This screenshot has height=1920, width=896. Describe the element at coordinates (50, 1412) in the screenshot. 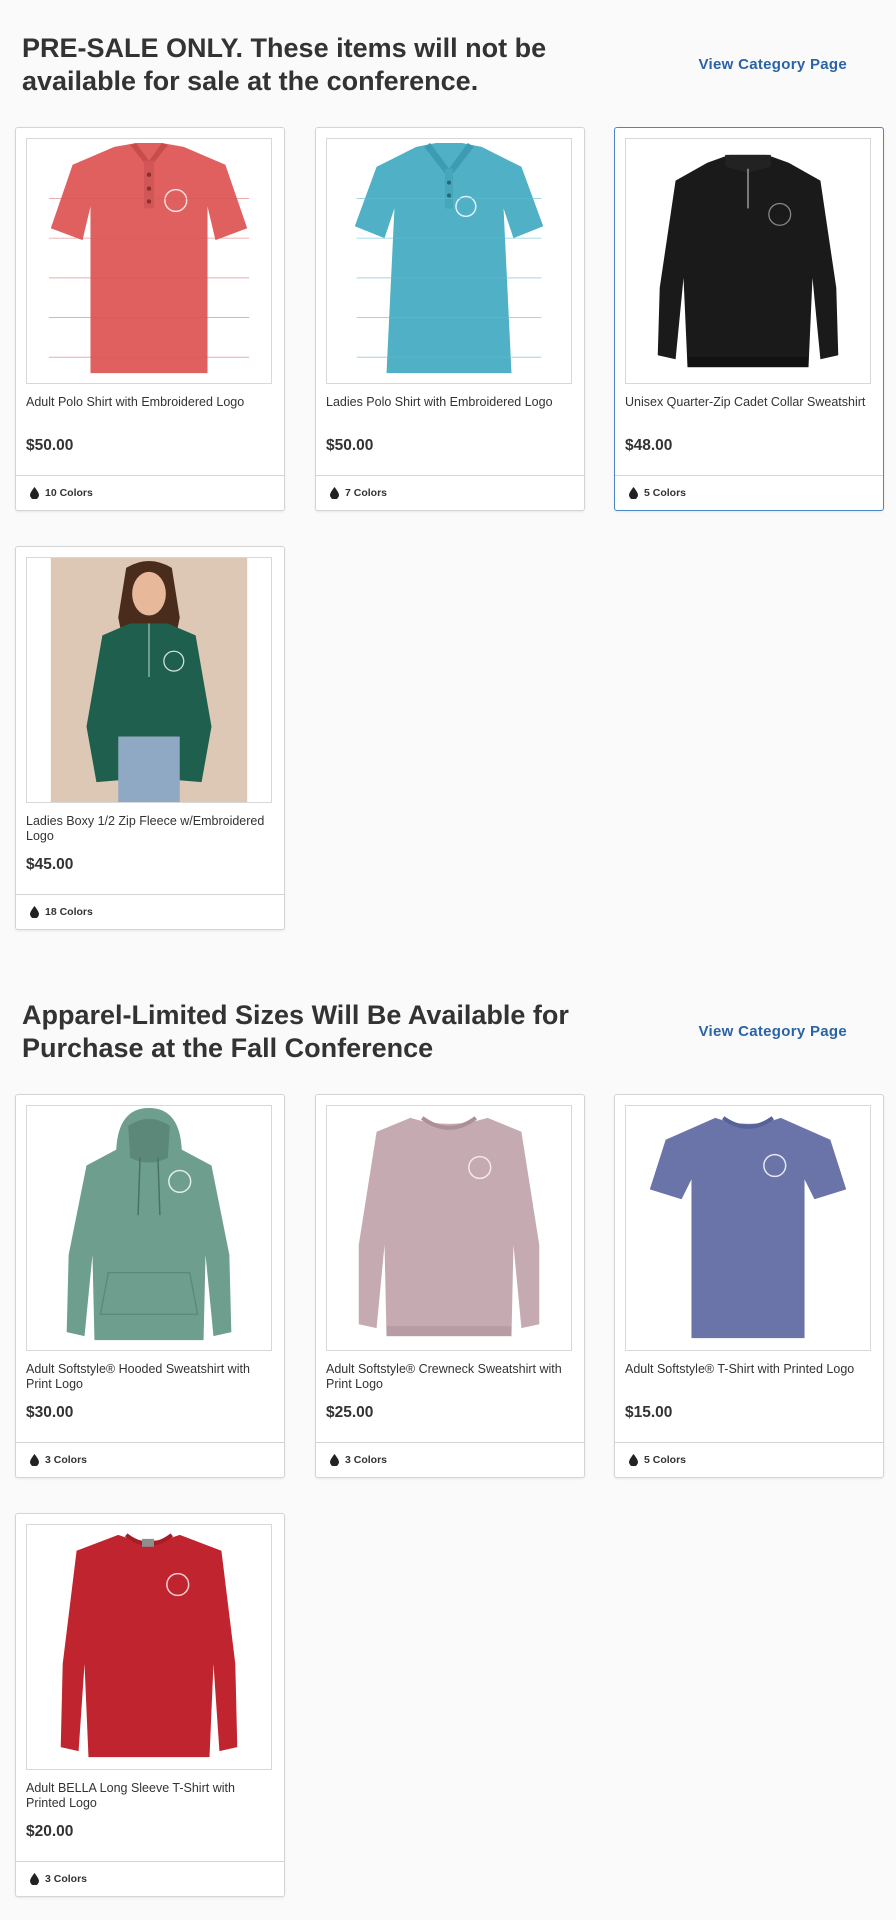

I see `product-price: $30.00` at that location.